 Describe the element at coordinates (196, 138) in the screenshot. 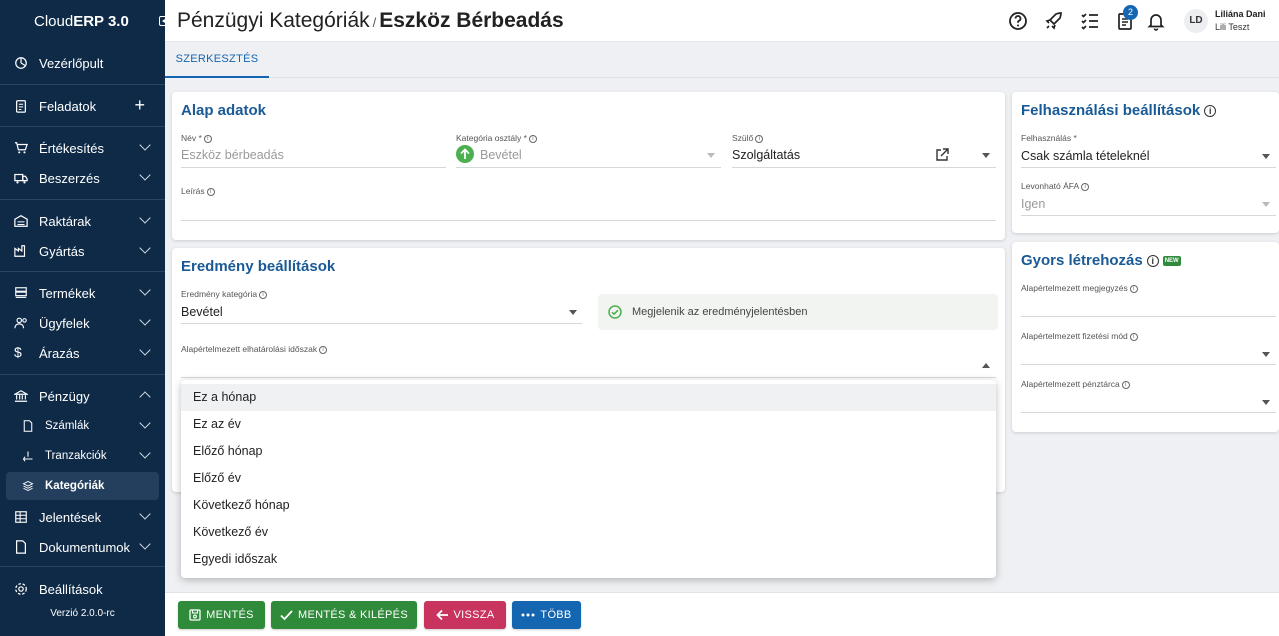

I see `name-label: Név * i` at that location.